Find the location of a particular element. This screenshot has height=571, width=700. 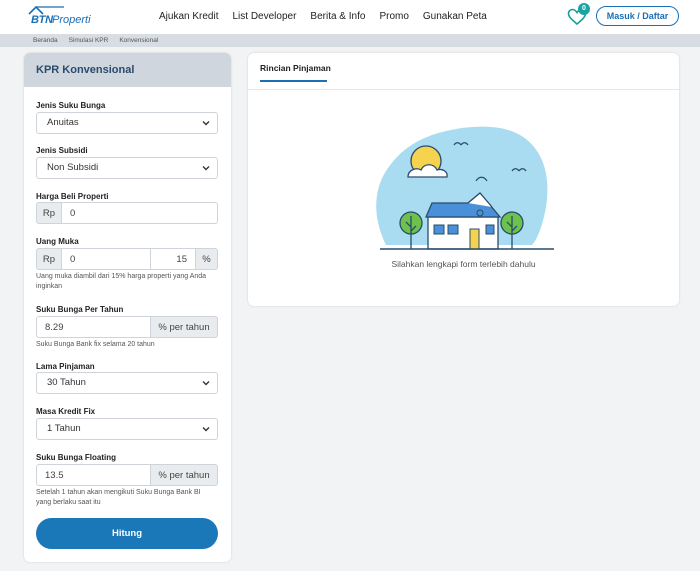

logo-suffix: Properti is located at coordinates (71, 20).